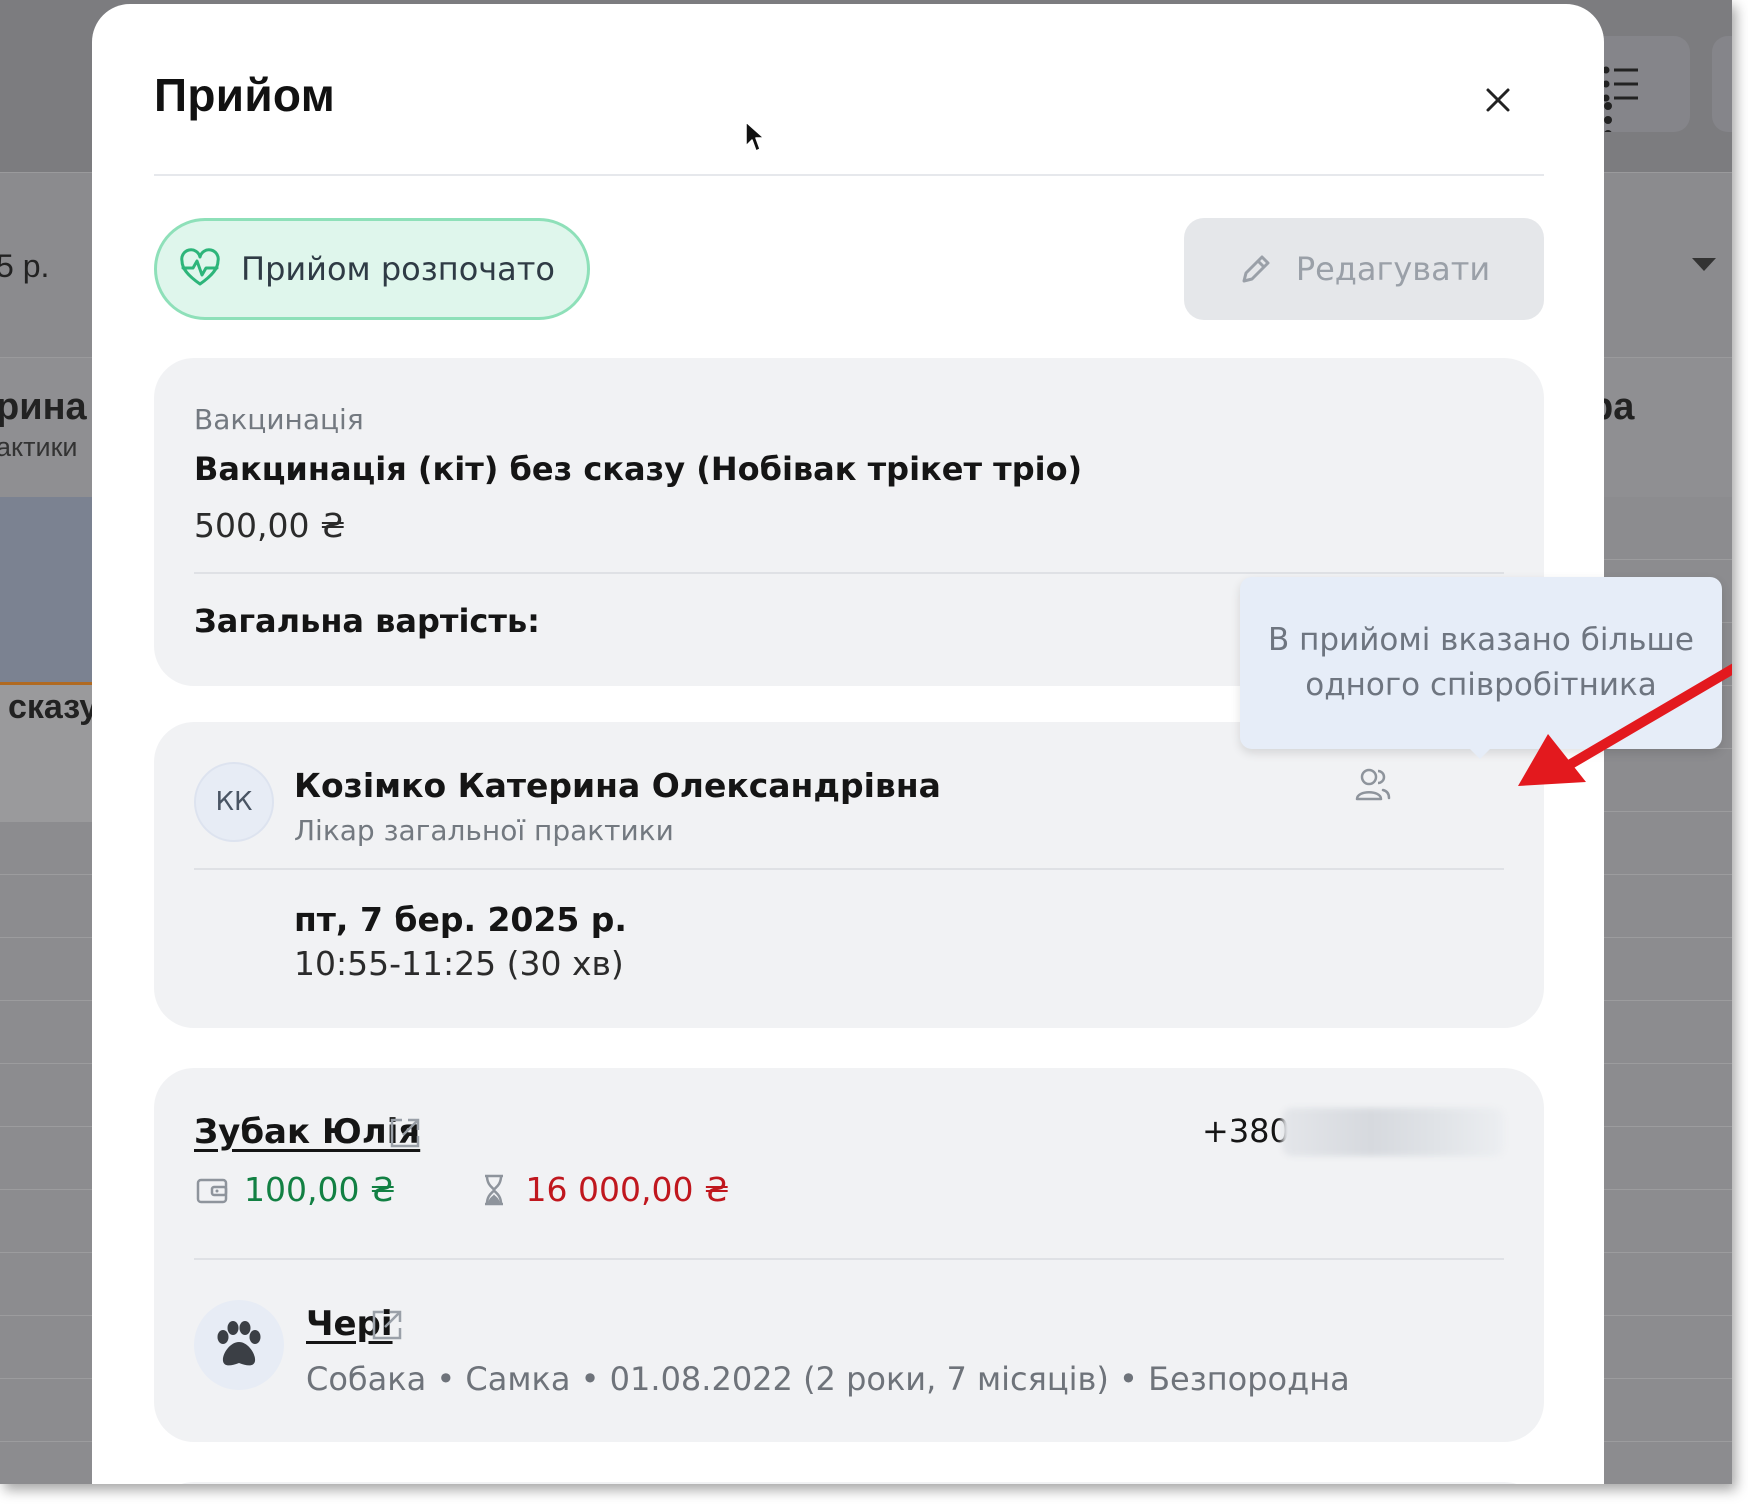 This screenshot has height=1504, width=1748. What do you see at coordinates (849, 175) in the screenshot?
I see `header-divider` at bounding box center [849, 175].